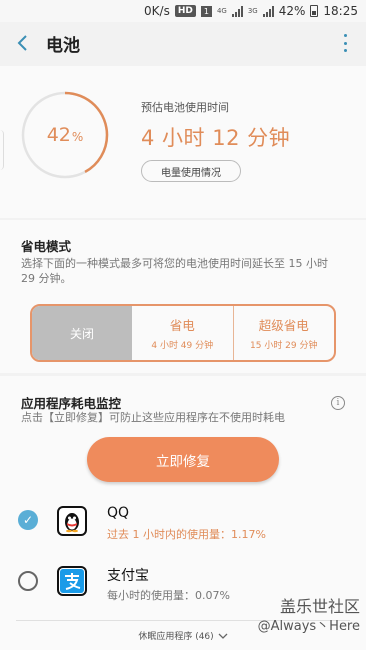 The image size is (366, 650). Describe the element at coordinates (183, 522) in the screenshot. I see `list-item: ✓ QQ 过去 1 小时内的使用量：1.17%` at that location.